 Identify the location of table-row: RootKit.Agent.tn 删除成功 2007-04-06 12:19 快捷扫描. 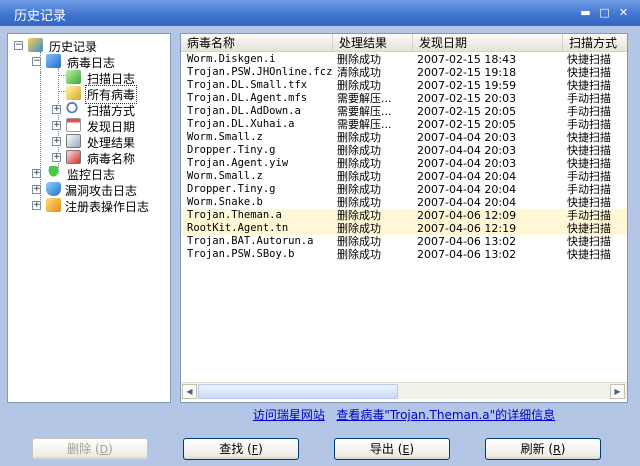
(404, 228).